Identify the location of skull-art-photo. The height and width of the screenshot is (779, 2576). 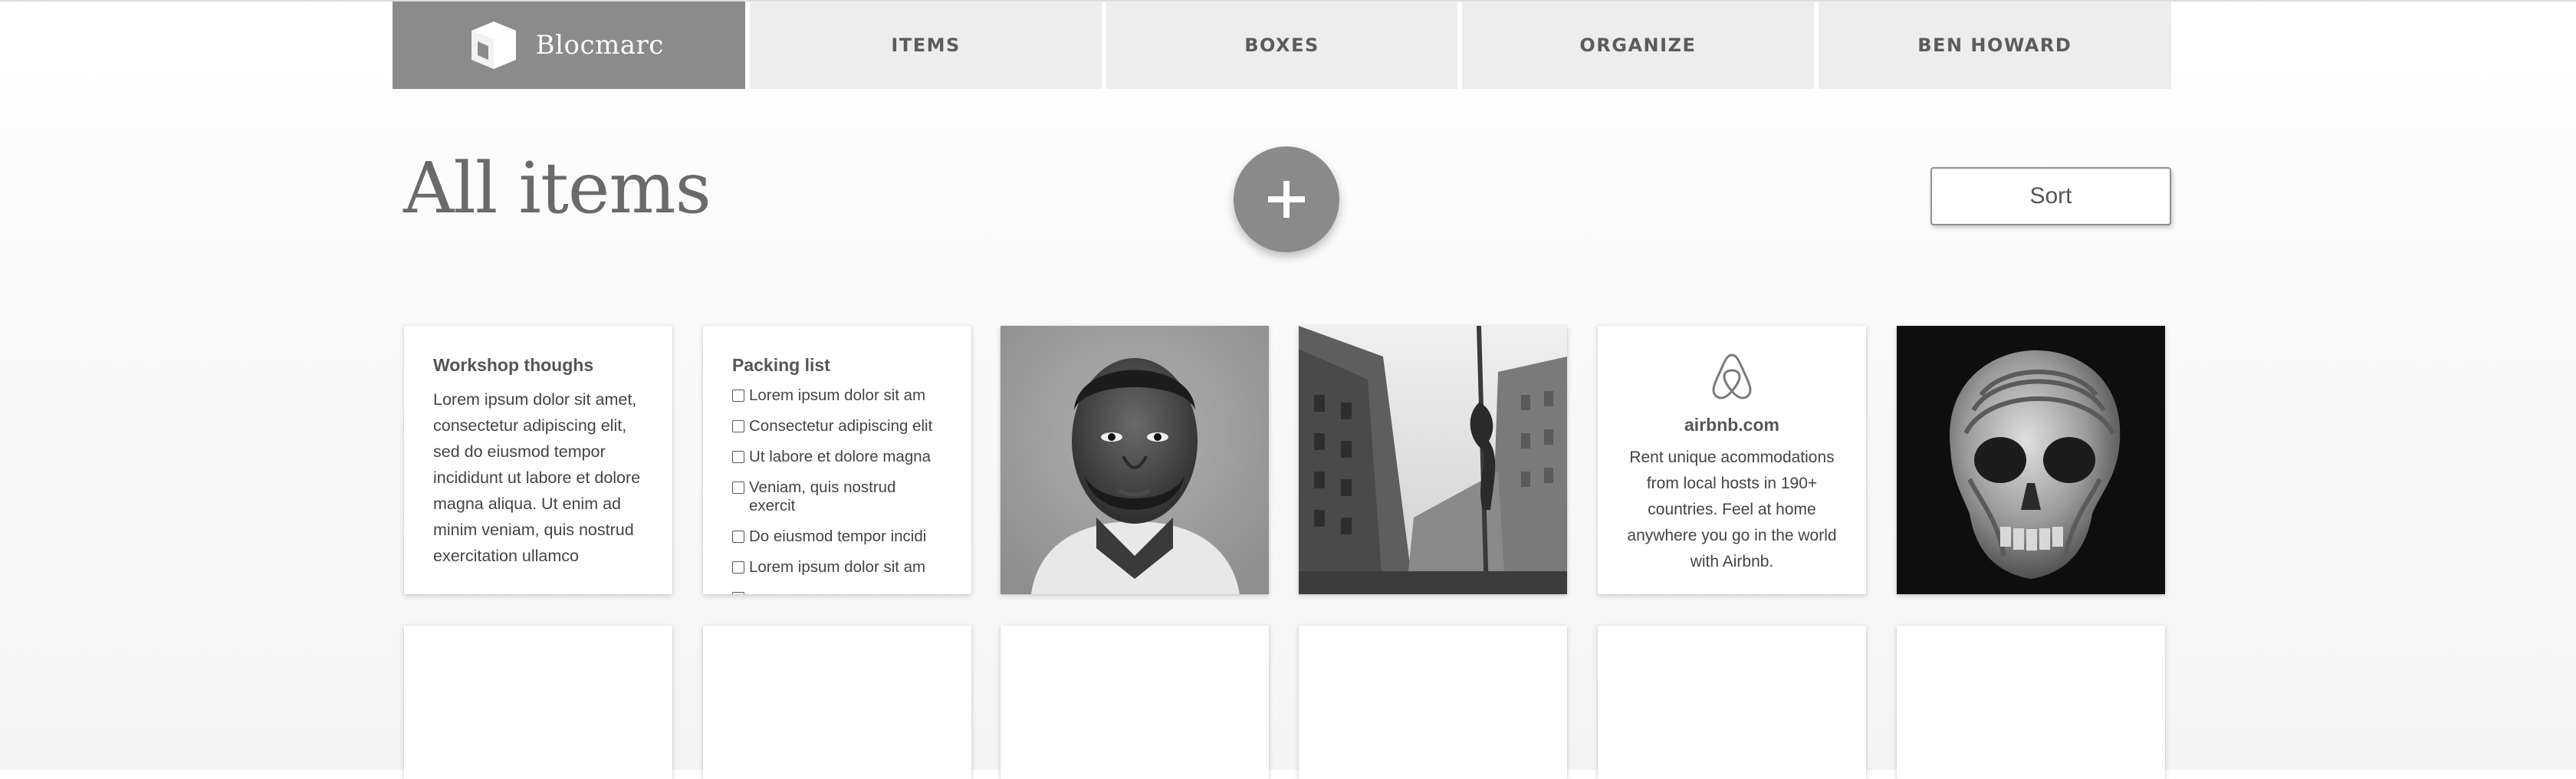
(2031, 460).